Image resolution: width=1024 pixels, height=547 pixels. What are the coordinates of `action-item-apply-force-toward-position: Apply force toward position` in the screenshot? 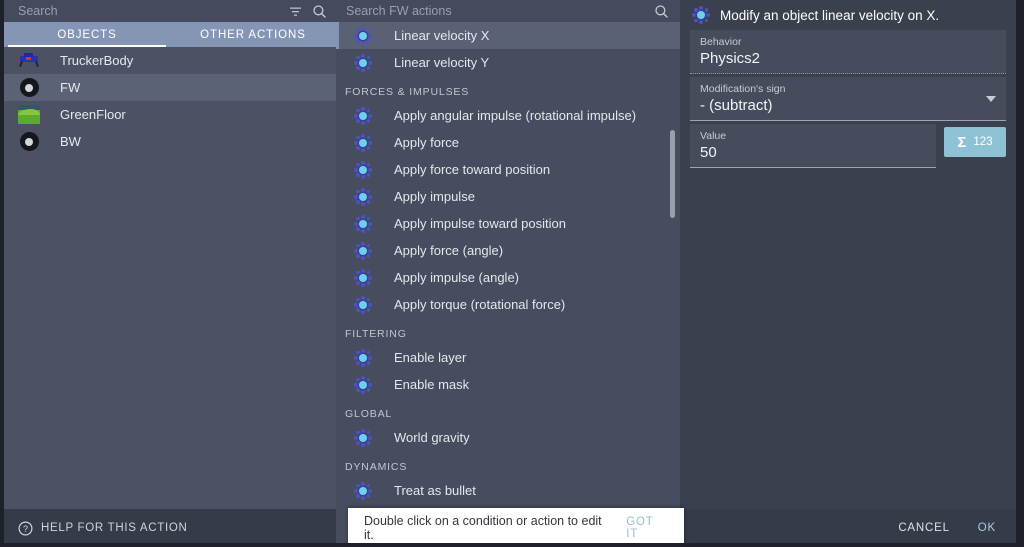 It's located at (508, 169).